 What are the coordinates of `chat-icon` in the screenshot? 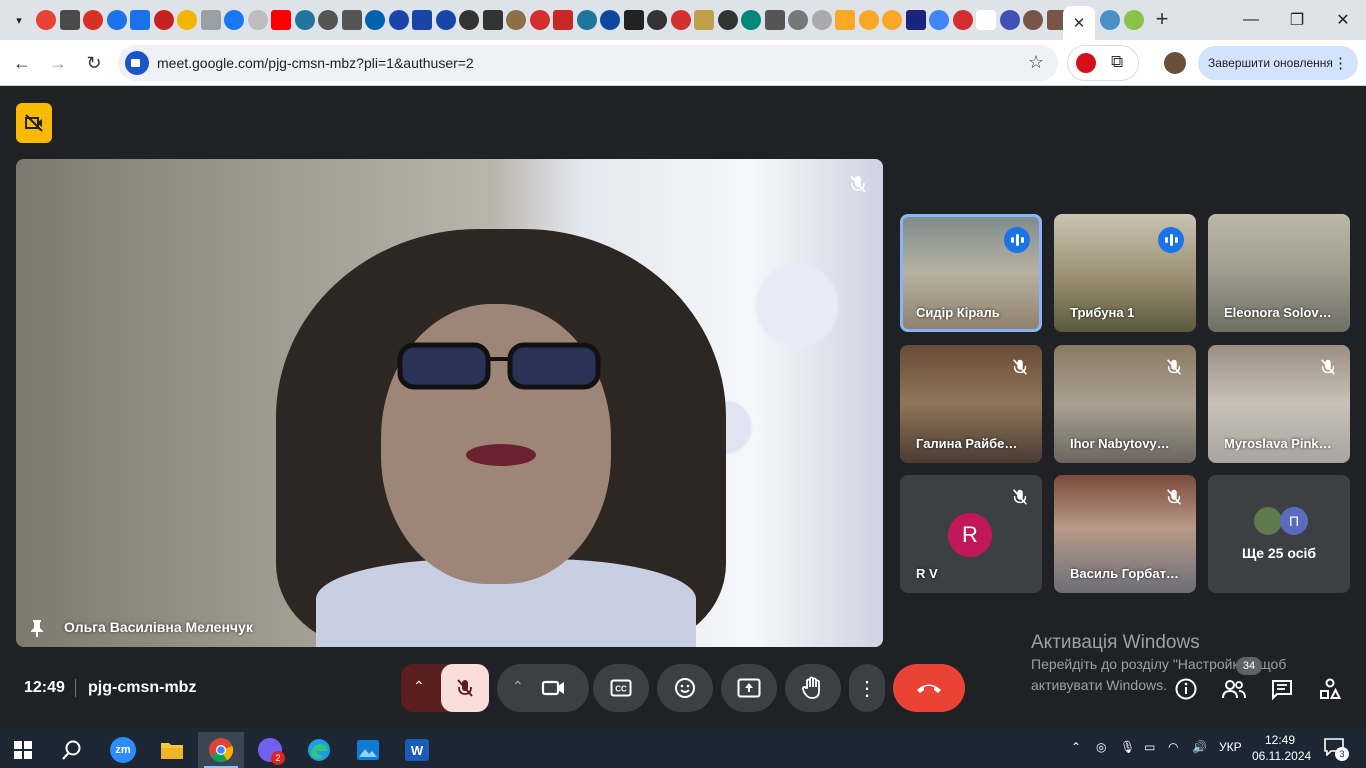 It's located at (1282, 689).